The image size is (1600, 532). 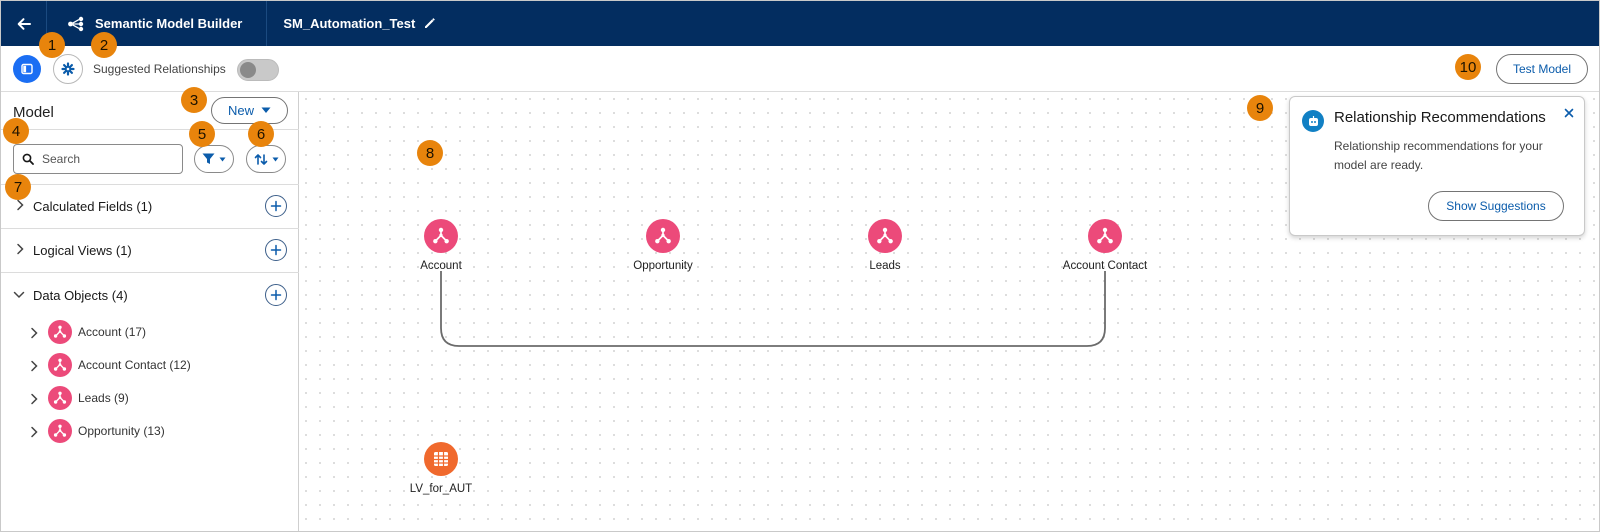 I want to click on canvas-node-account-contact: Account Contact, so click(x=1105, y=245).